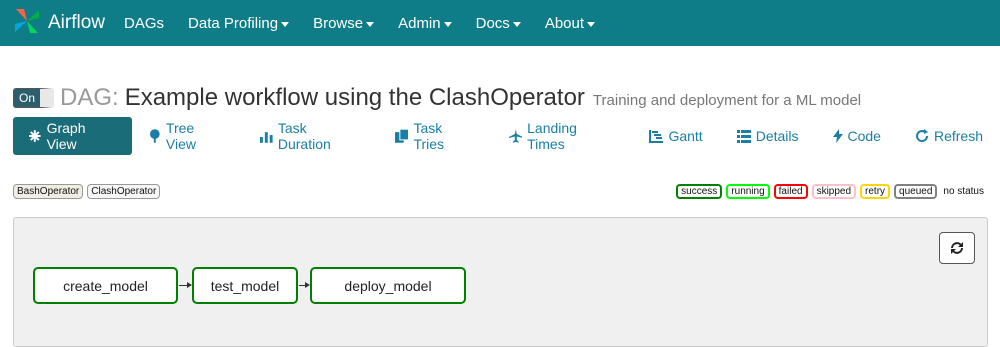 The height and width of the screenshot is (347, 1000). I want to click on nav-dags: DAGs, so click(144, 23).